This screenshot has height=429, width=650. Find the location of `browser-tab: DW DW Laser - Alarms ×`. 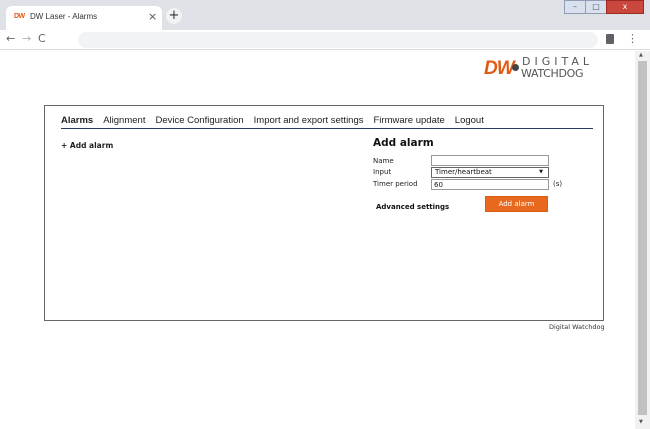

browser-tab: DW DW Laser - Alarms × is located at coordinates (84, 18).